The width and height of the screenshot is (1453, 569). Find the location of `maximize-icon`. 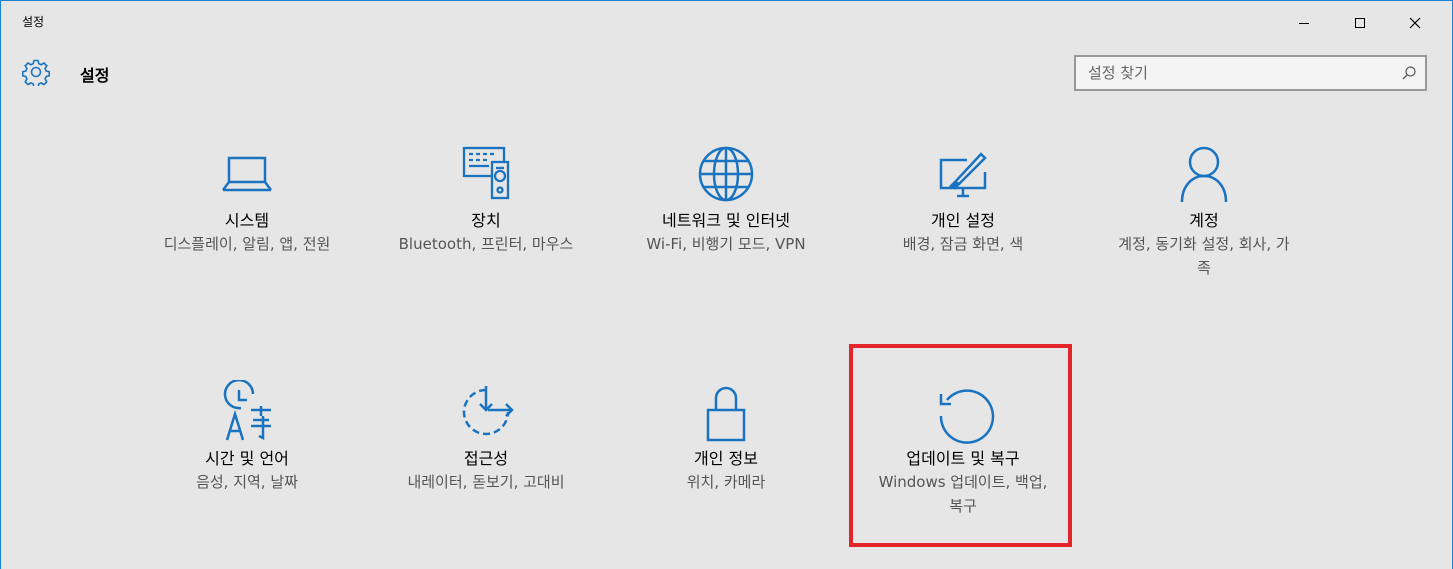

maximize-icon is located at coordinates (1360, 23).